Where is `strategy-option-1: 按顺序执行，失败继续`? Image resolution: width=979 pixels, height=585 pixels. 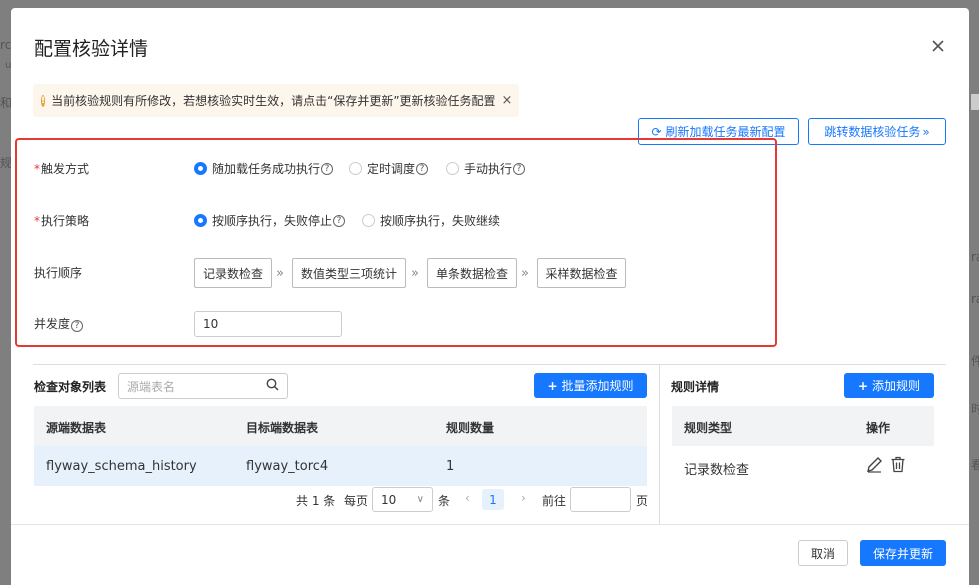
strategy-option-1: 按顺序执行，失败继续 is located at coordinates (431, 220).